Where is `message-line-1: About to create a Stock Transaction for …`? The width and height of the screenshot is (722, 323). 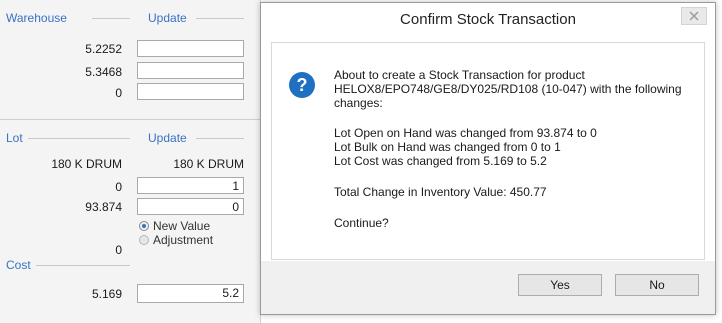 message-line-1: About to create a Stock Transaction for … is located at coordinates (459, 75).